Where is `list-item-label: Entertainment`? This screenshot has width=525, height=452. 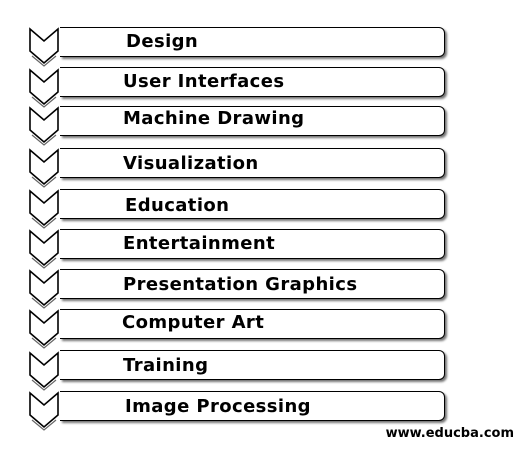
list-item-label: Entertainment is located at coordinates (199, 243).